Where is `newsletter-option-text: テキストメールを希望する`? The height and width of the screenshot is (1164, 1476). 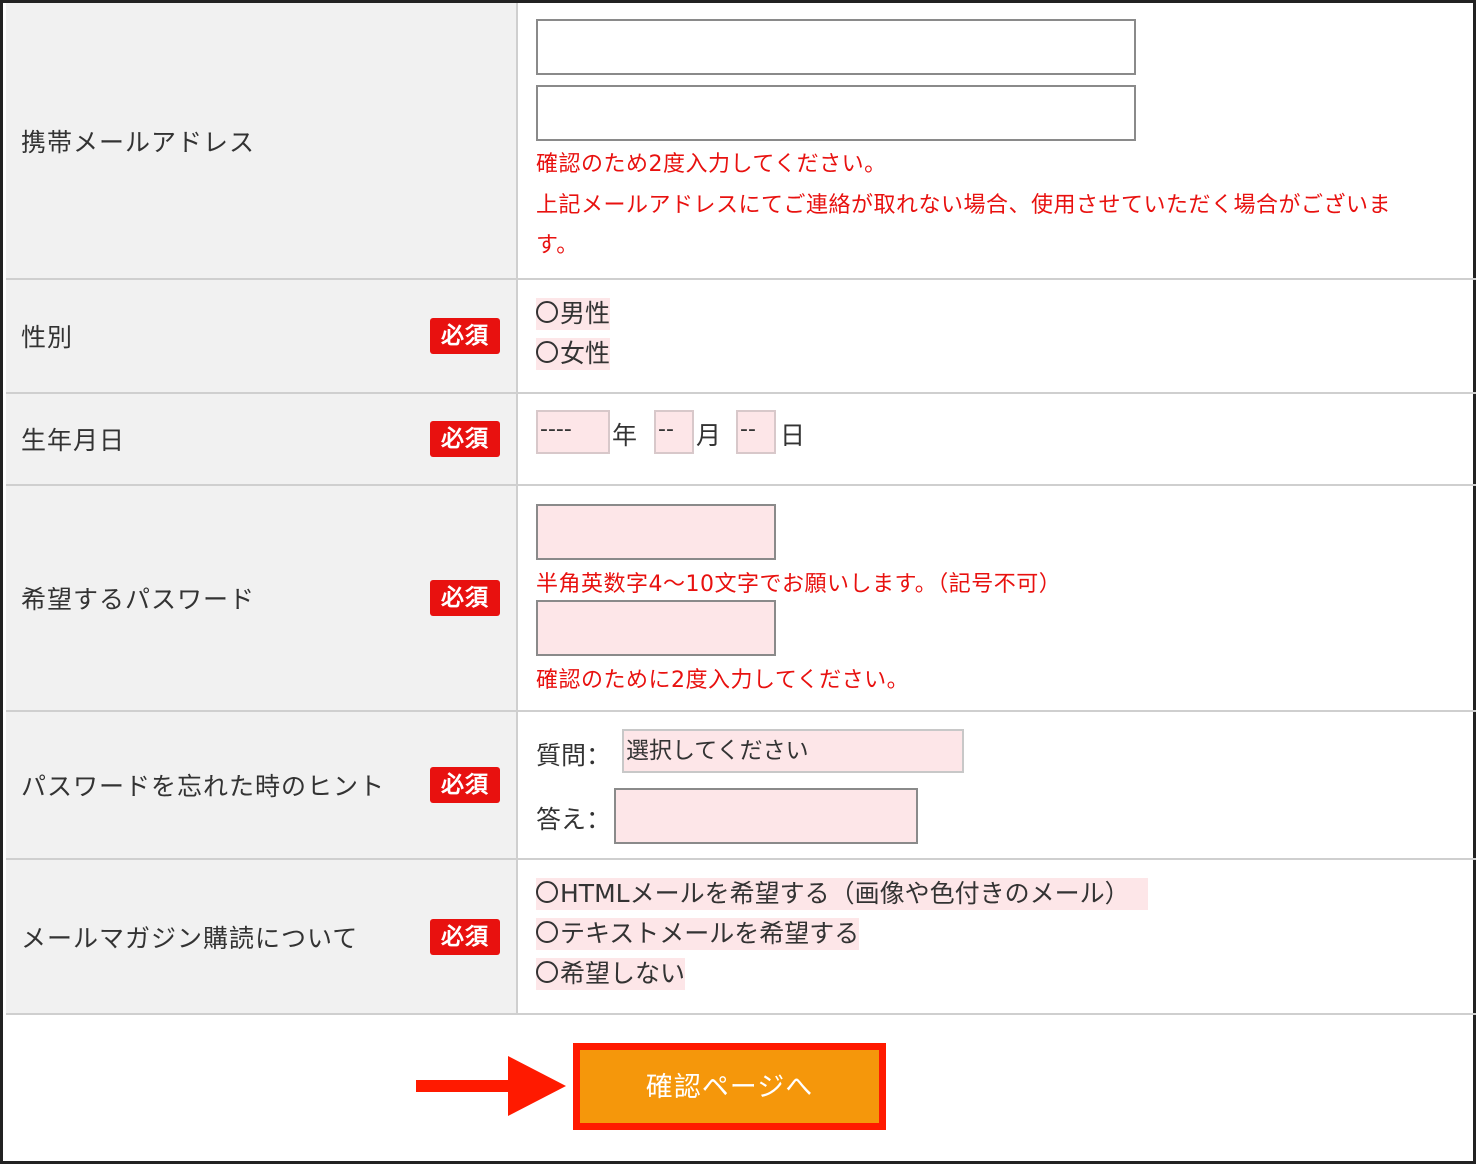 newsletter-option-text: テキストメールを希望する is located at coordinates (698, 934).